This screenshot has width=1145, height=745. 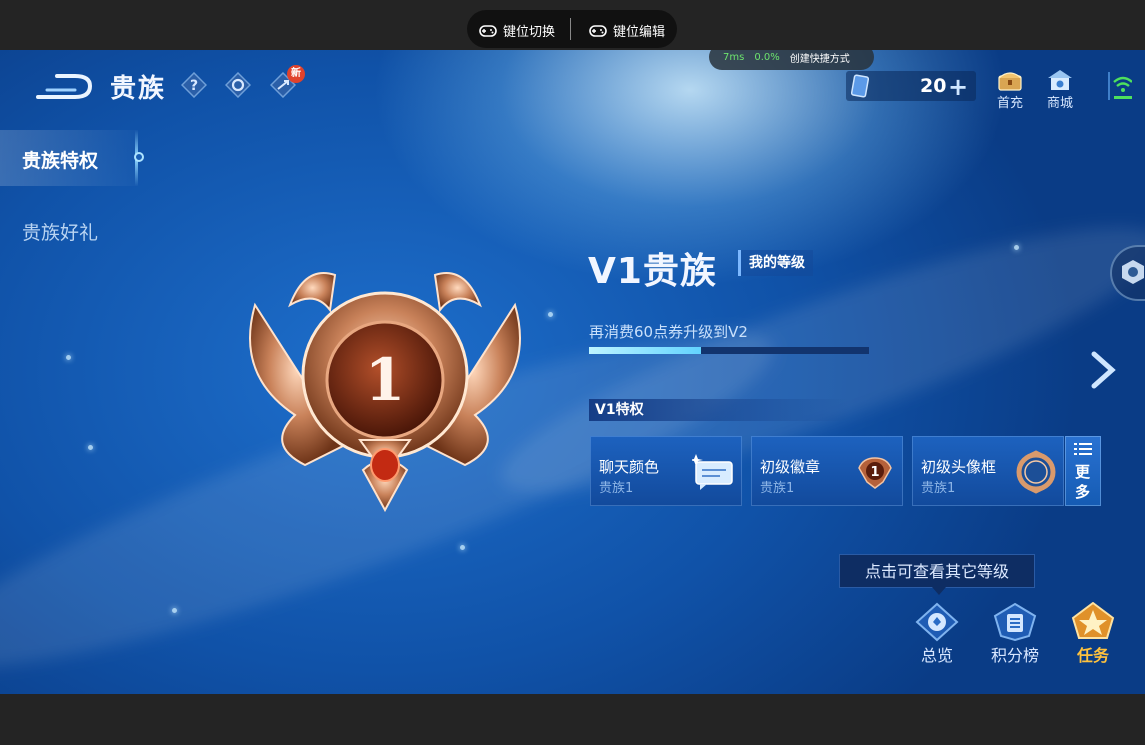 What do you see at coordinates (860, 86) in the screenshot?
I see `coupon-icon` at bounding box center [860, 86].